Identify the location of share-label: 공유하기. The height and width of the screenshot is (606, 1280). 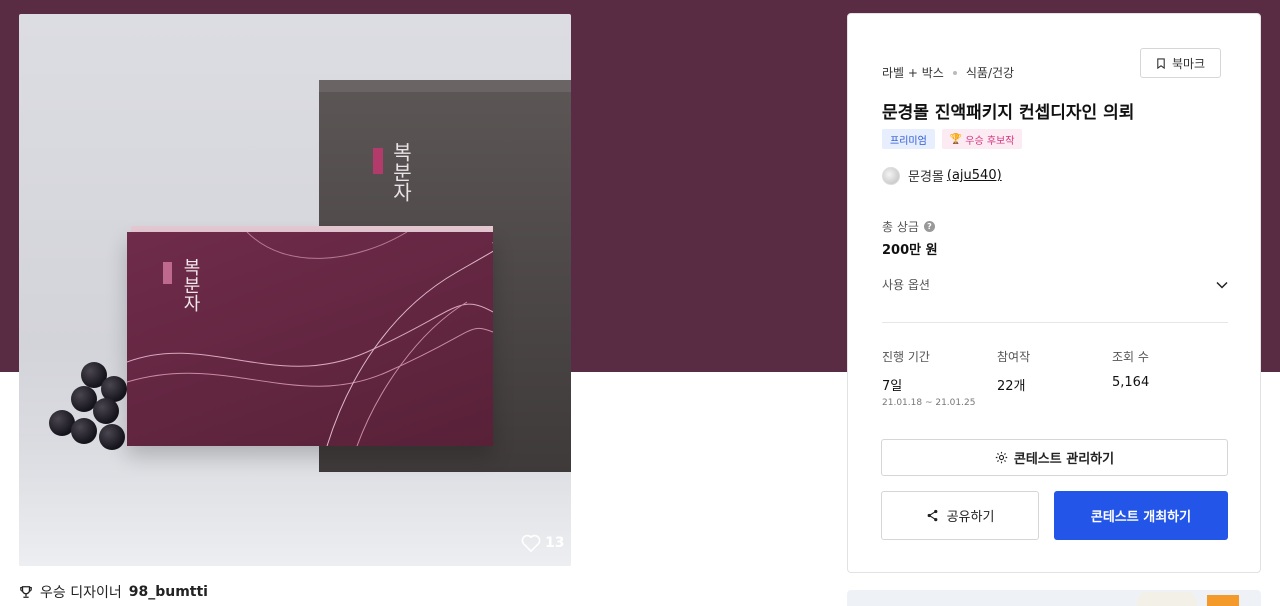
(970, 517).